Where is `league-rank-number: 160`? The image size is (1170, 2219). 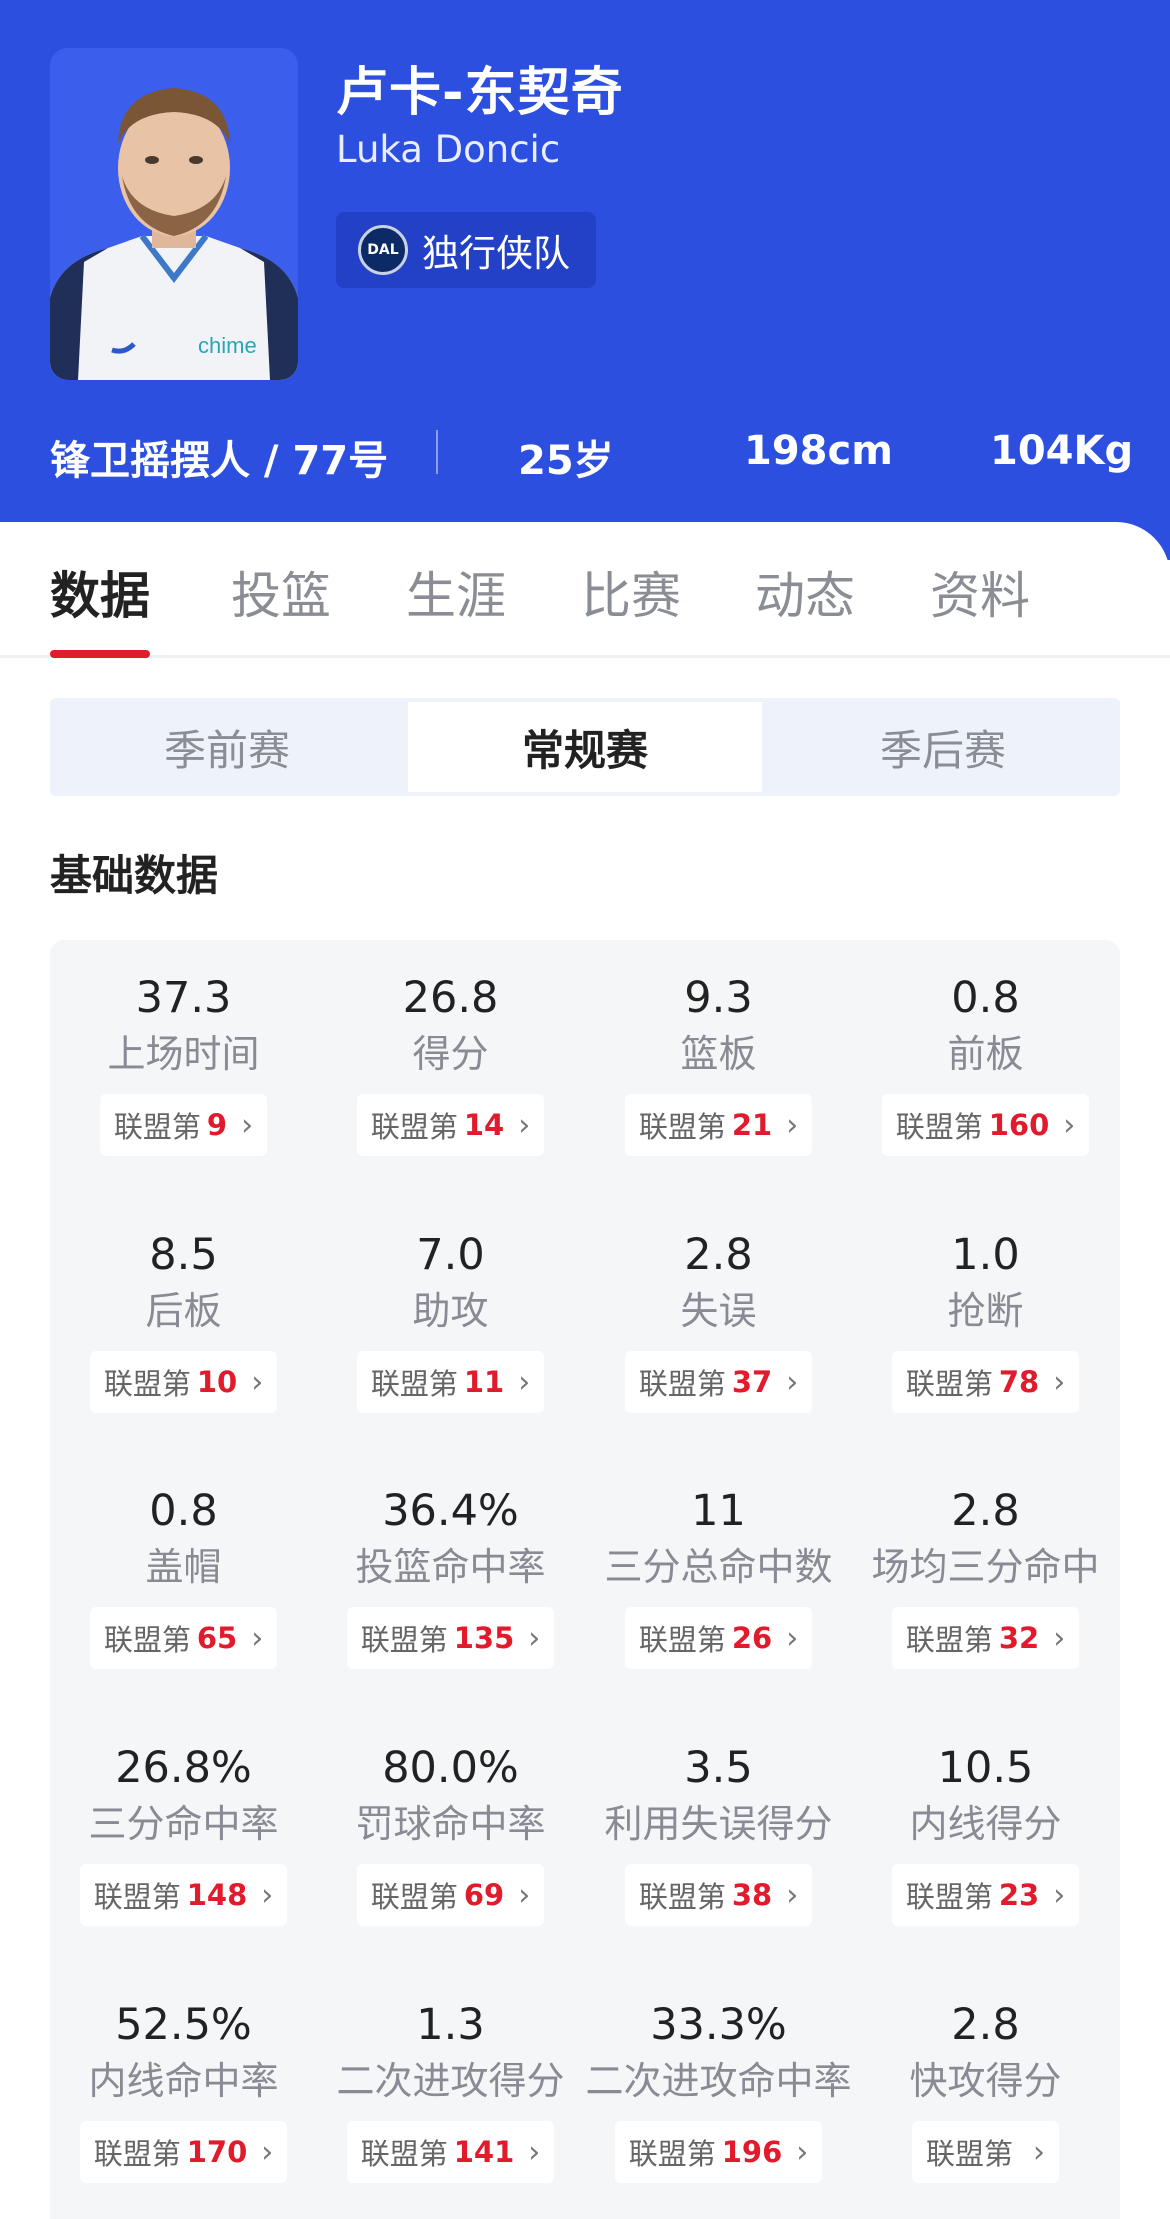
league-rank-number: 160 is located at coordinates (1019, 1125).